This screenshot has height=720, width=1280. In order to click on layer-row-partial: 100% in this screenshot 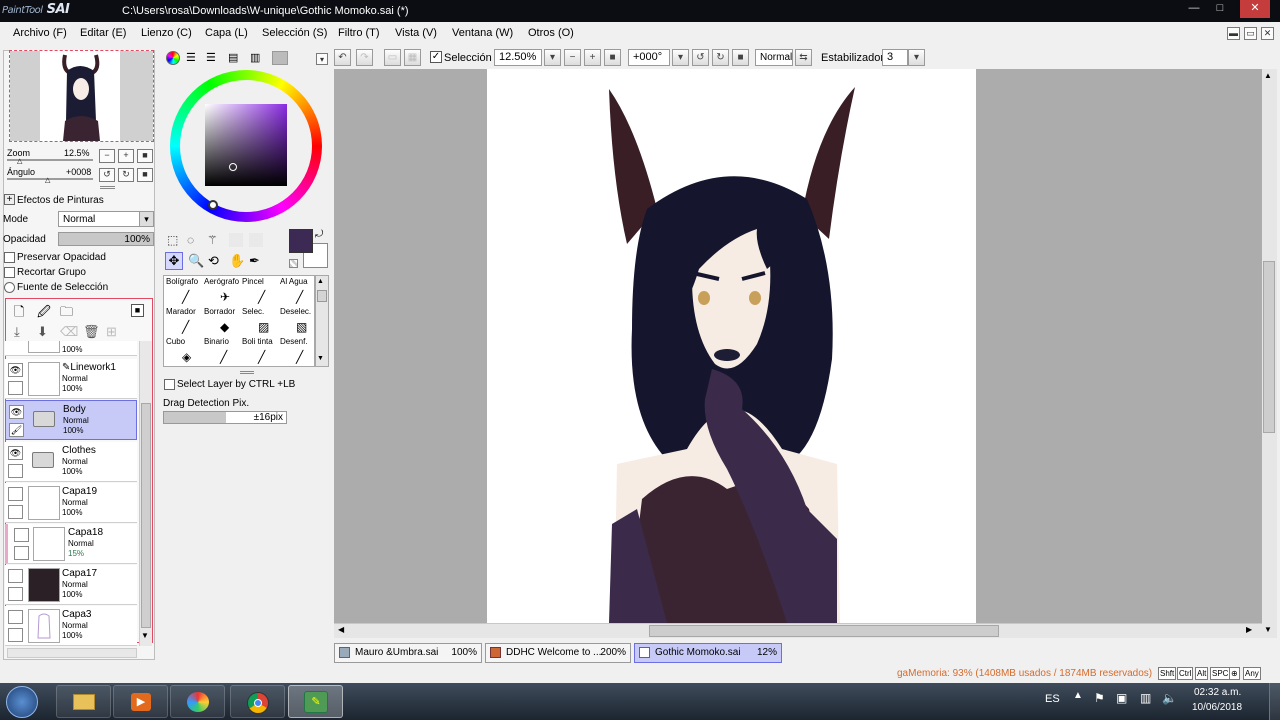, I will do `click(71, 348)`.